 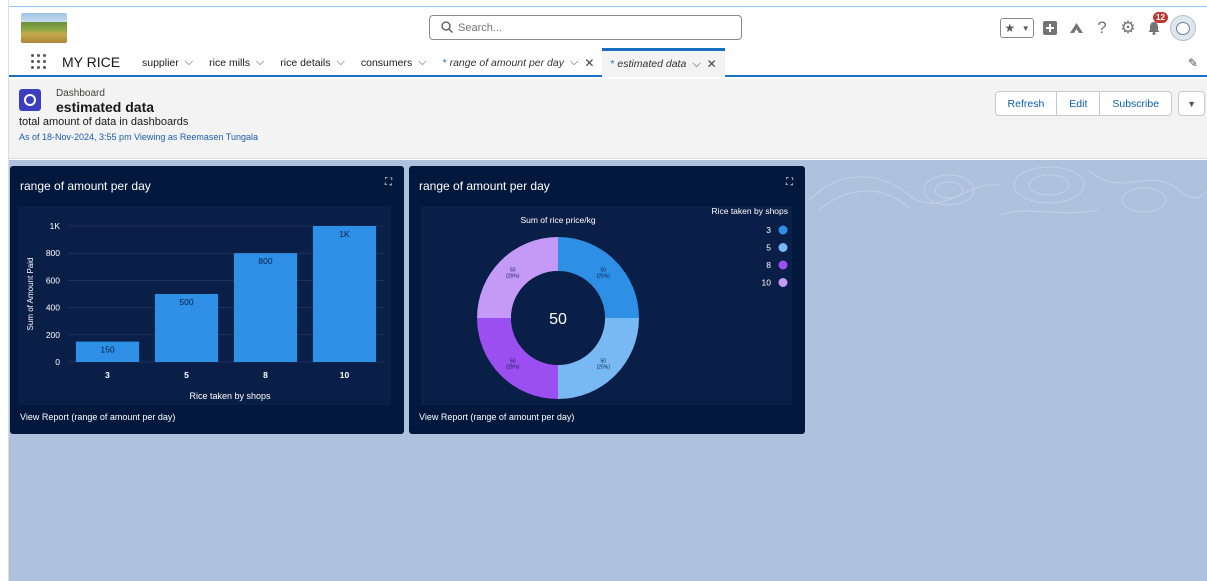 I want to click on tab-estimated-data: * estimated data ⌵ ✕, so click(x=663, y=62).